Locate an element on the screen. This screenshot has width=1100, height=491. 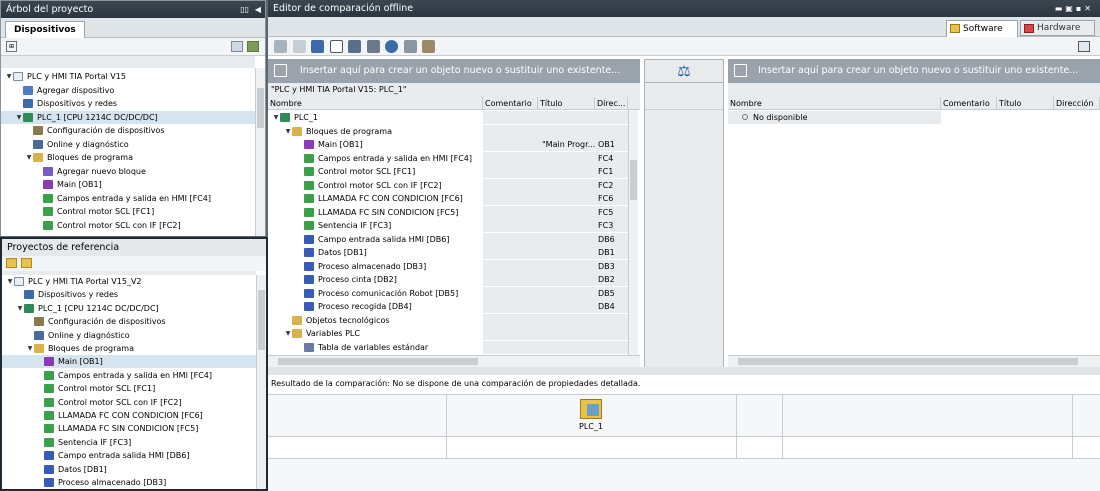
column-icon is located at coordinates (336, 46).